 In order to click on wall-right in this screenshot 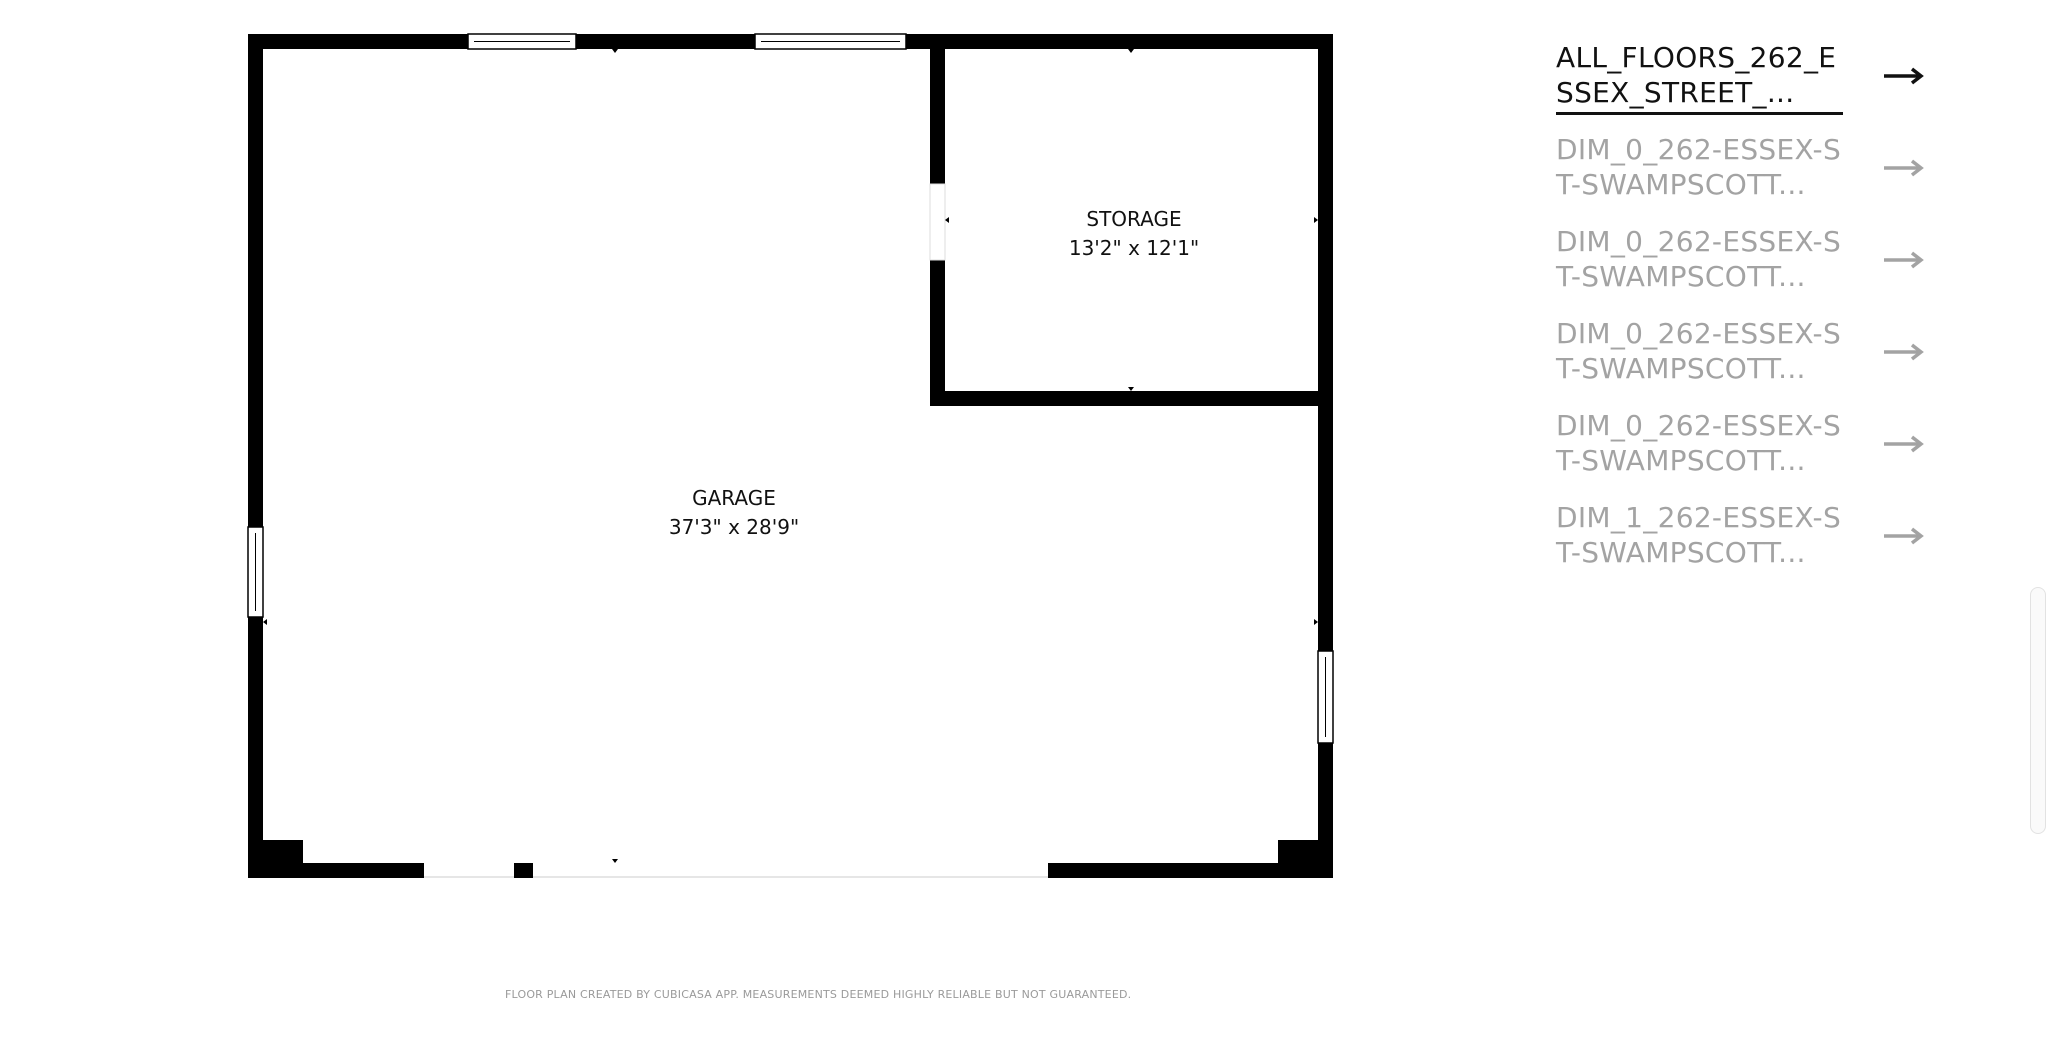, I will do `click(1325, 456)`.